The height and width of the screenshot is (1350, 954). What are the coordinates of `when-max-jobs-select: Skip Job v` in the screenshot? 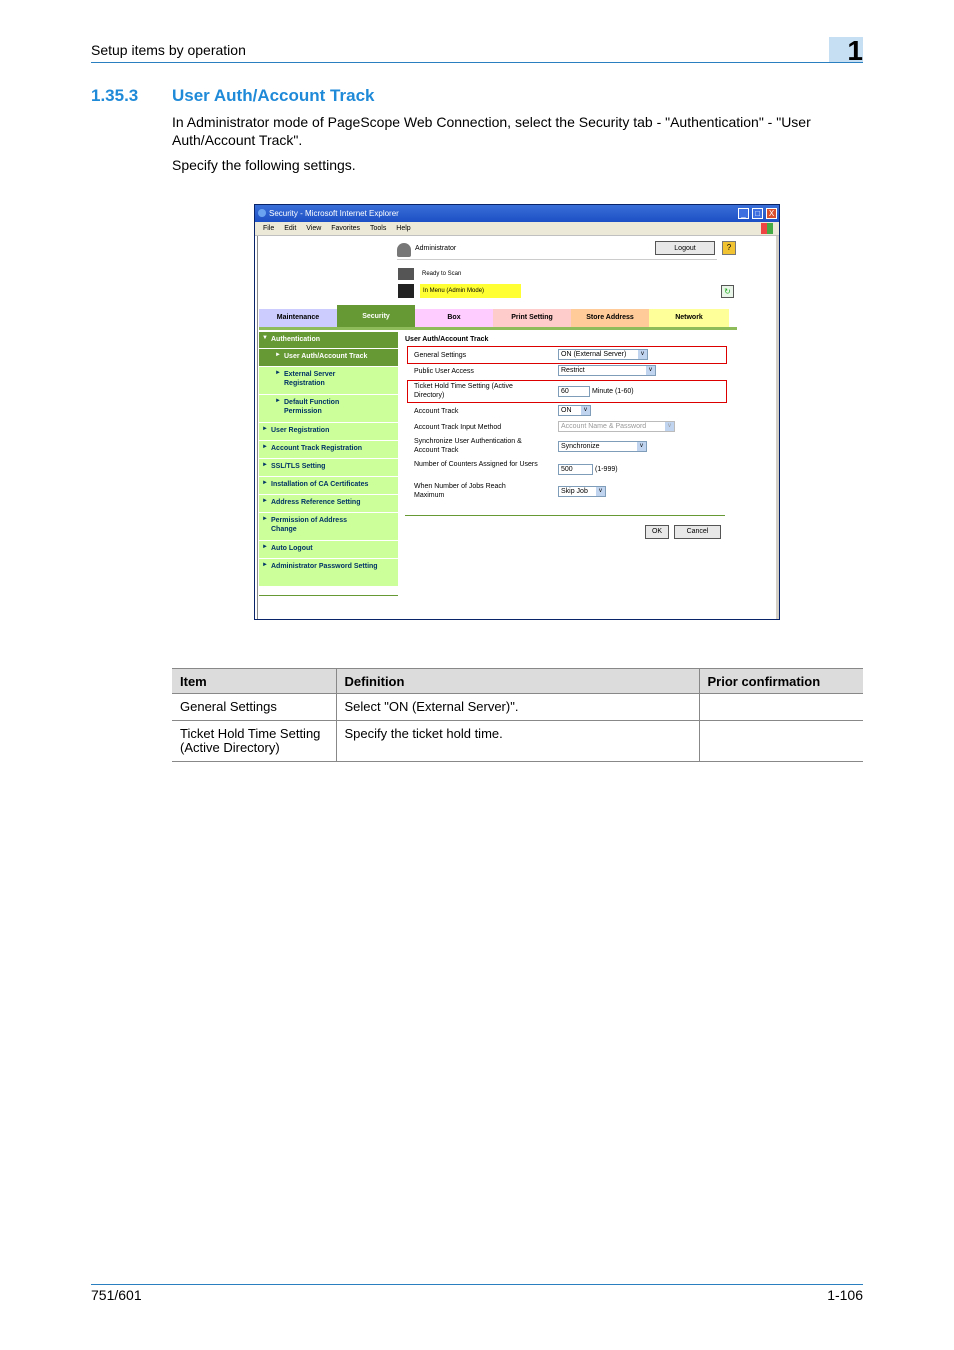 It's located at (582, 491).